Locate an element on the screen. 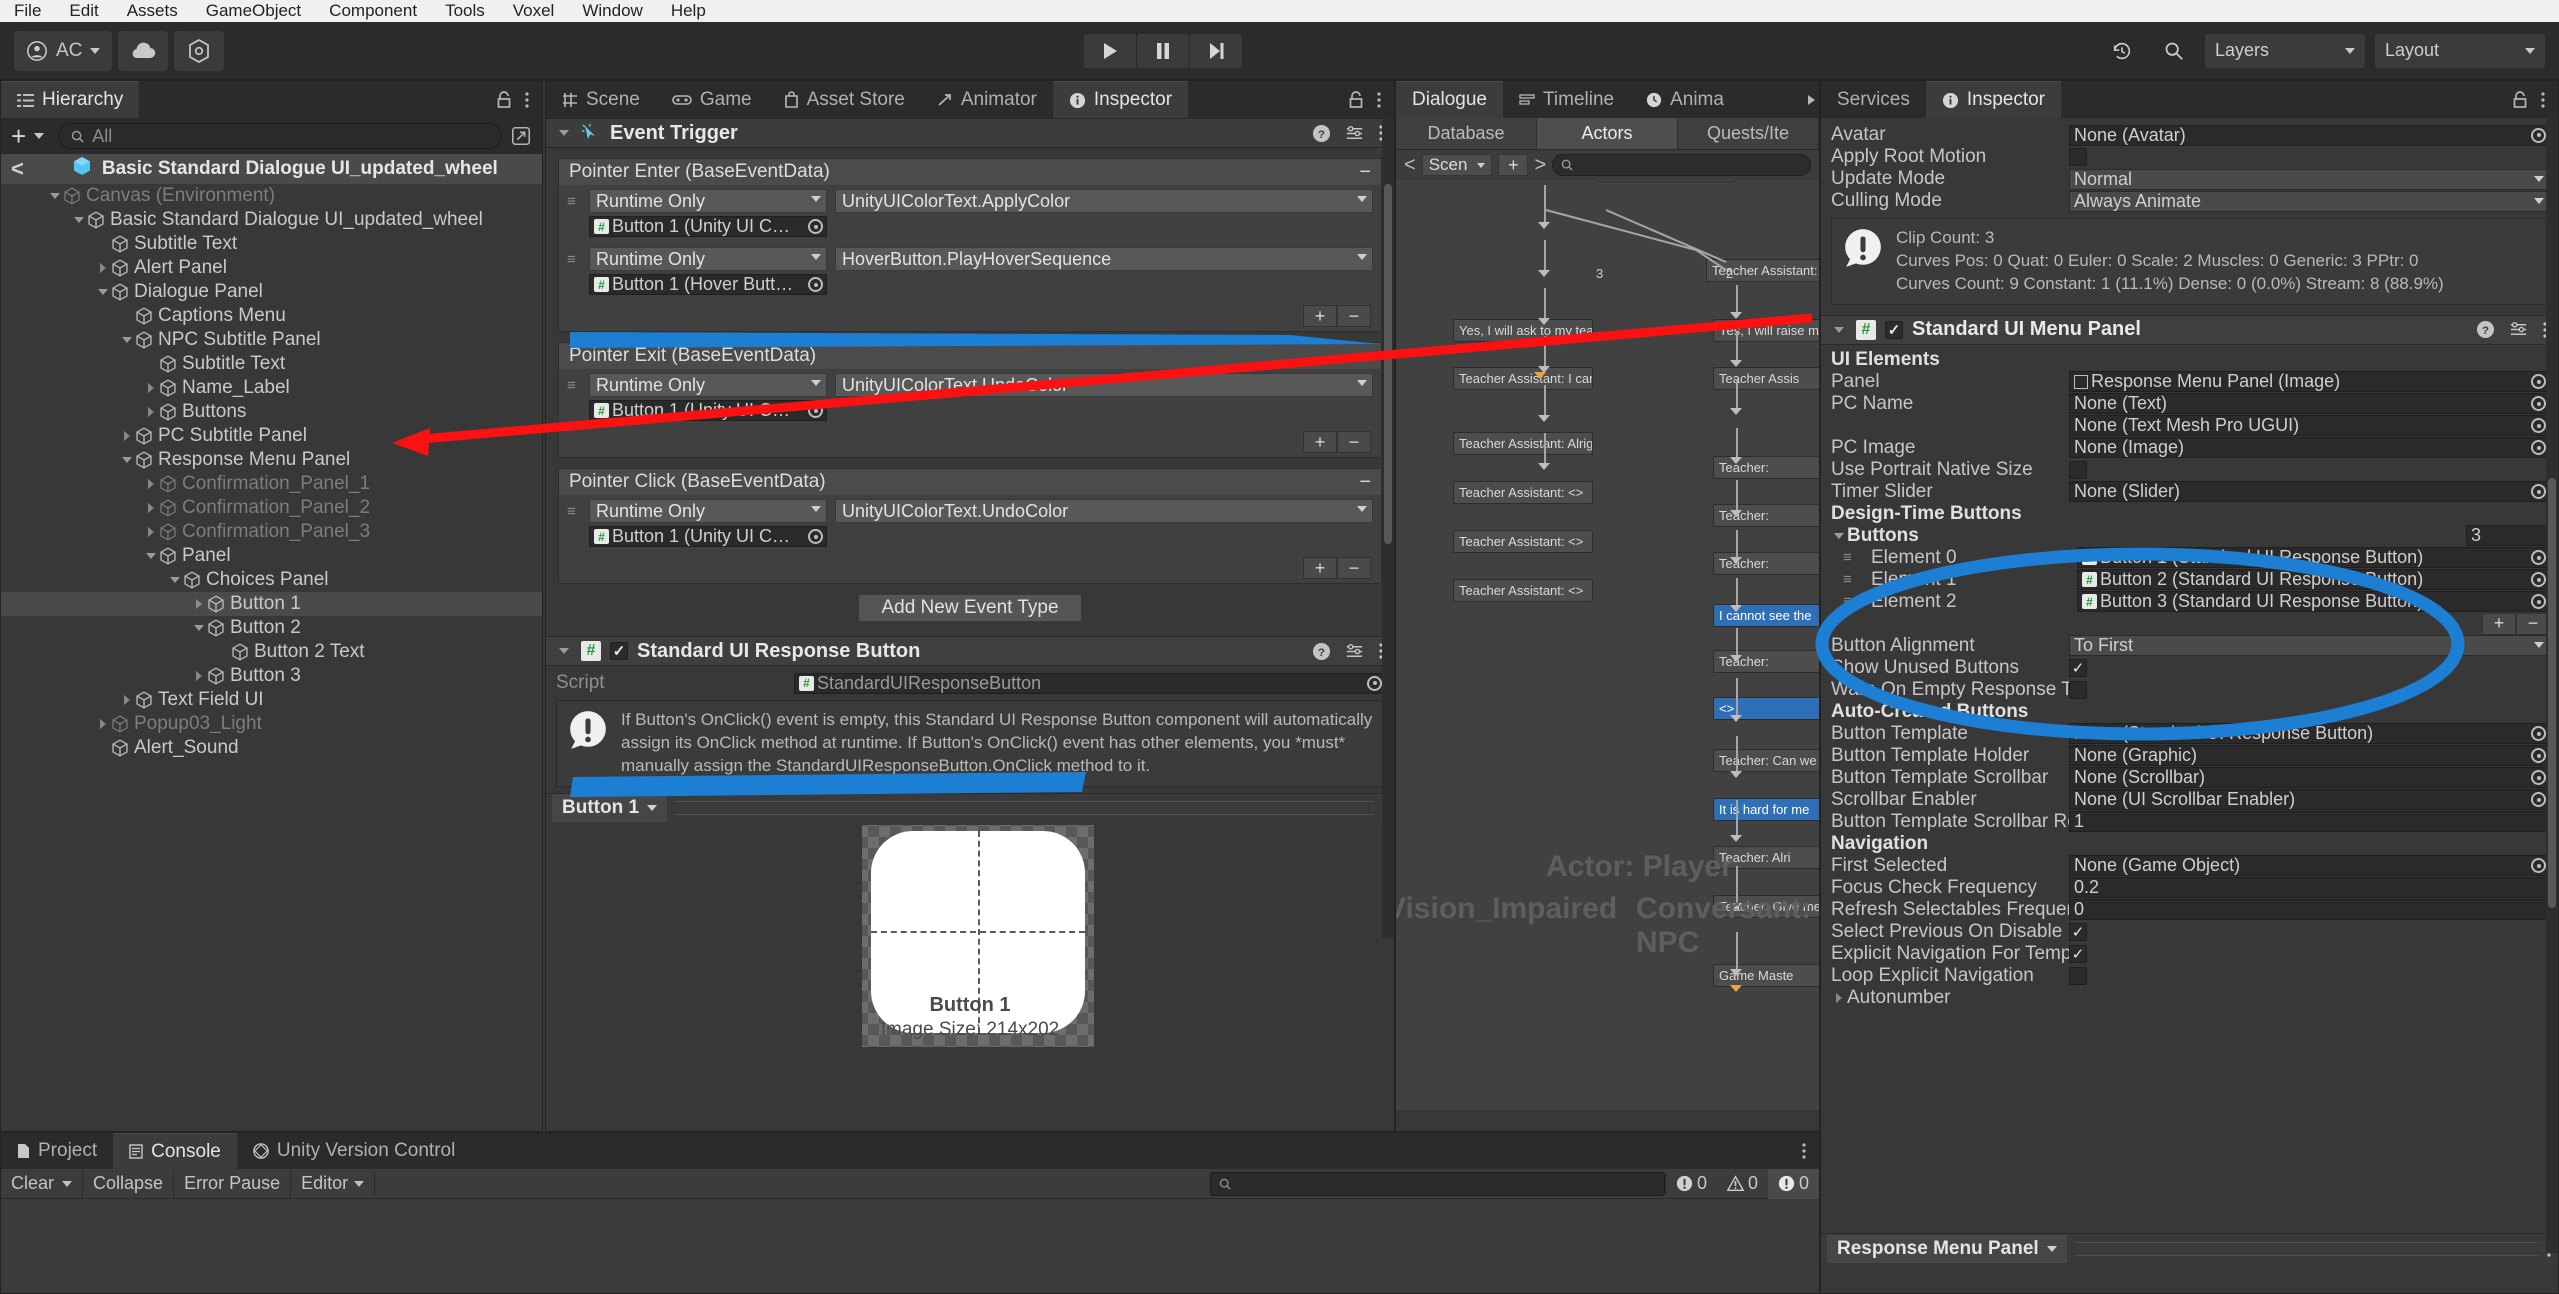  hierarchy-item-text-field-ui: Text Field UI is located at coordinates (271, 700).